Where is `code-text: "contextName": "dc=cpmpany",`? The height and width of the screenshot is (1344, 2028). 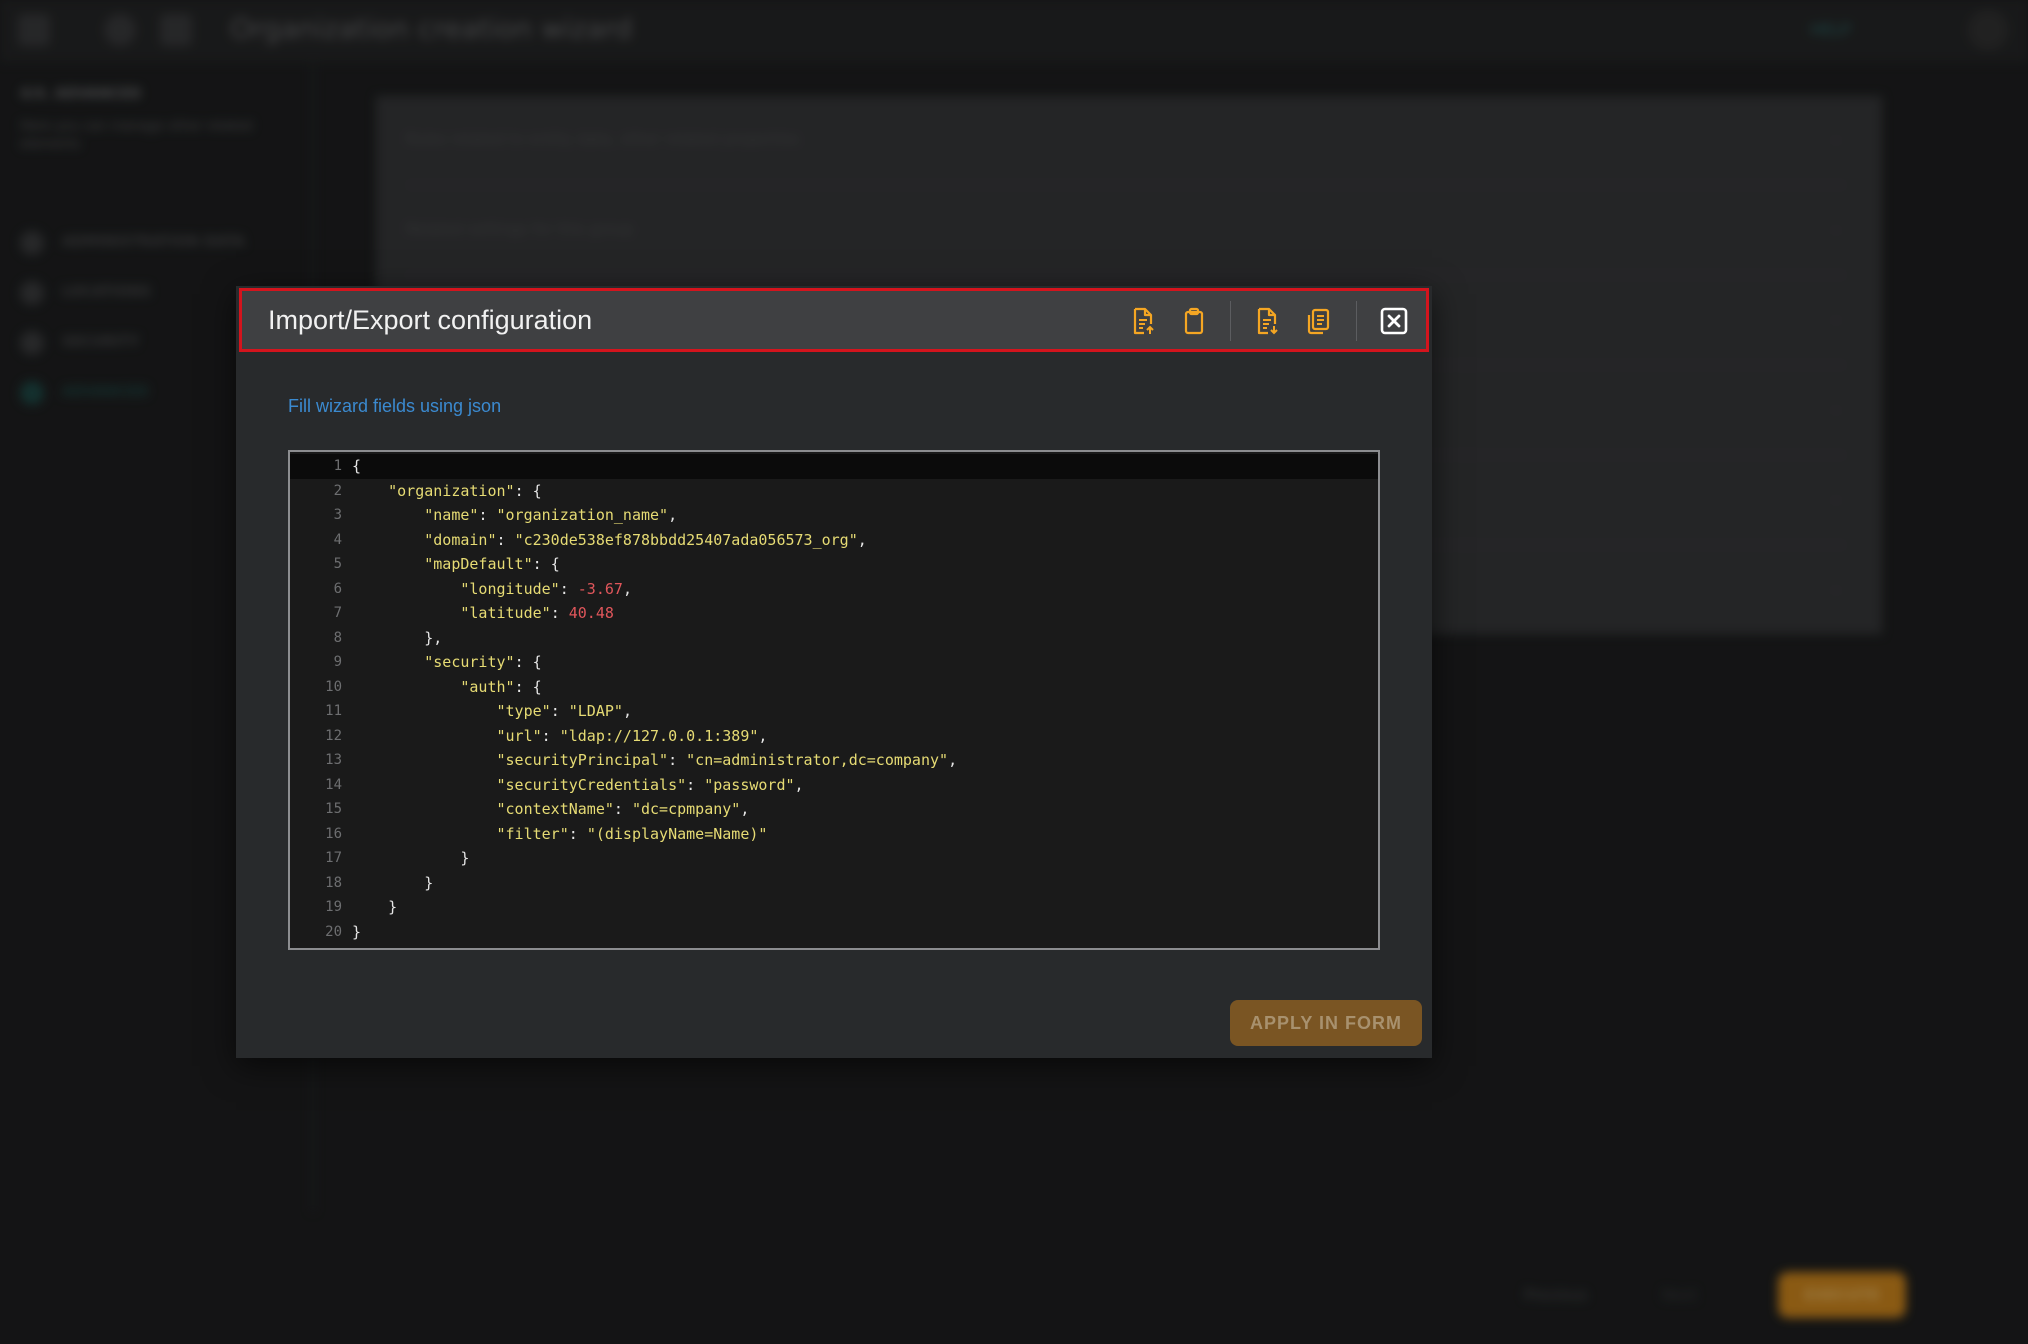
code-text: "contextName": "dc=cpmpany", is located at coordinates (551, 809).